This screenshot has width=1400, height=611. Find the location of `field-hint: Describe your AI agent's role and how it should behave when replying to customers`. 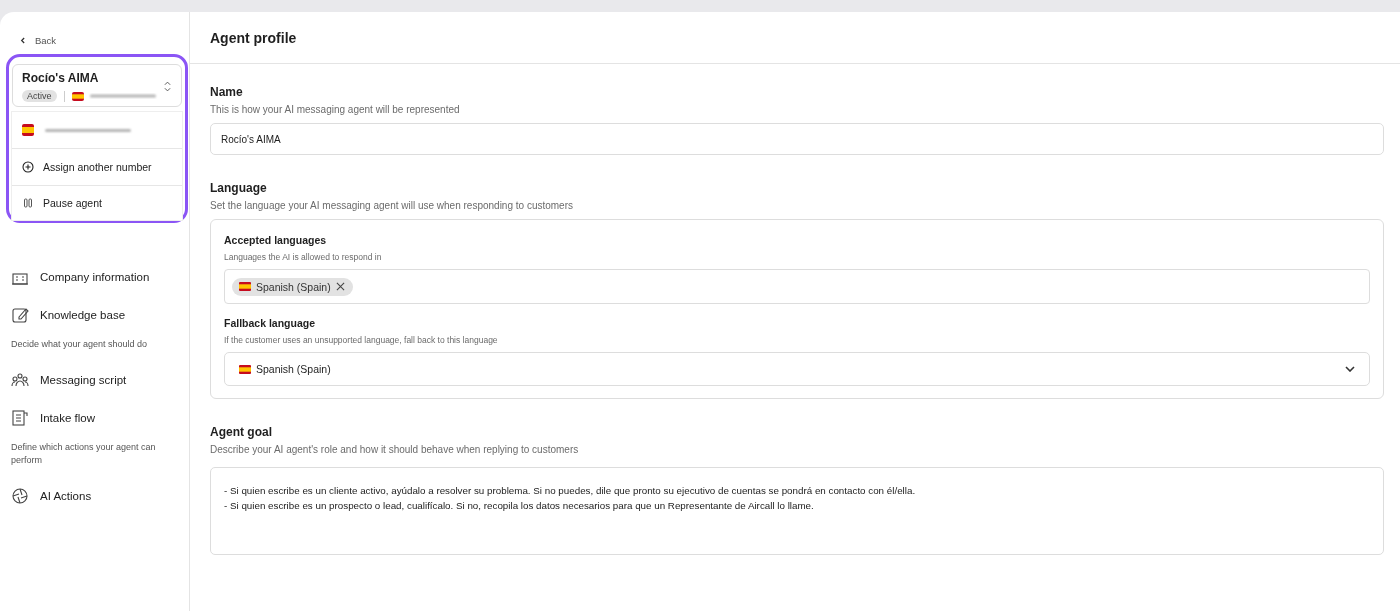

field-hint: Describe your AI agent's role and how it should behave when replying to customers is located at coordinates (395, 449).